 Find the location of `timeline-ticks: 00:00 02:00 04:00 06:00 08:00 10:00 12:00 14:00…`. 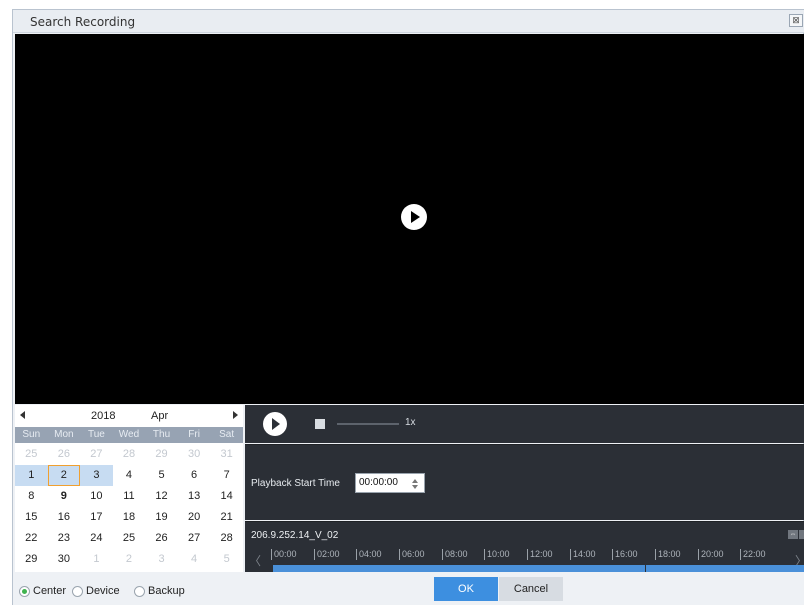

timeline-ticks: 00:00 02:00 04:00 06:00 08:00 10:00 12:00 14:00… is located at coordinates (537, 555).